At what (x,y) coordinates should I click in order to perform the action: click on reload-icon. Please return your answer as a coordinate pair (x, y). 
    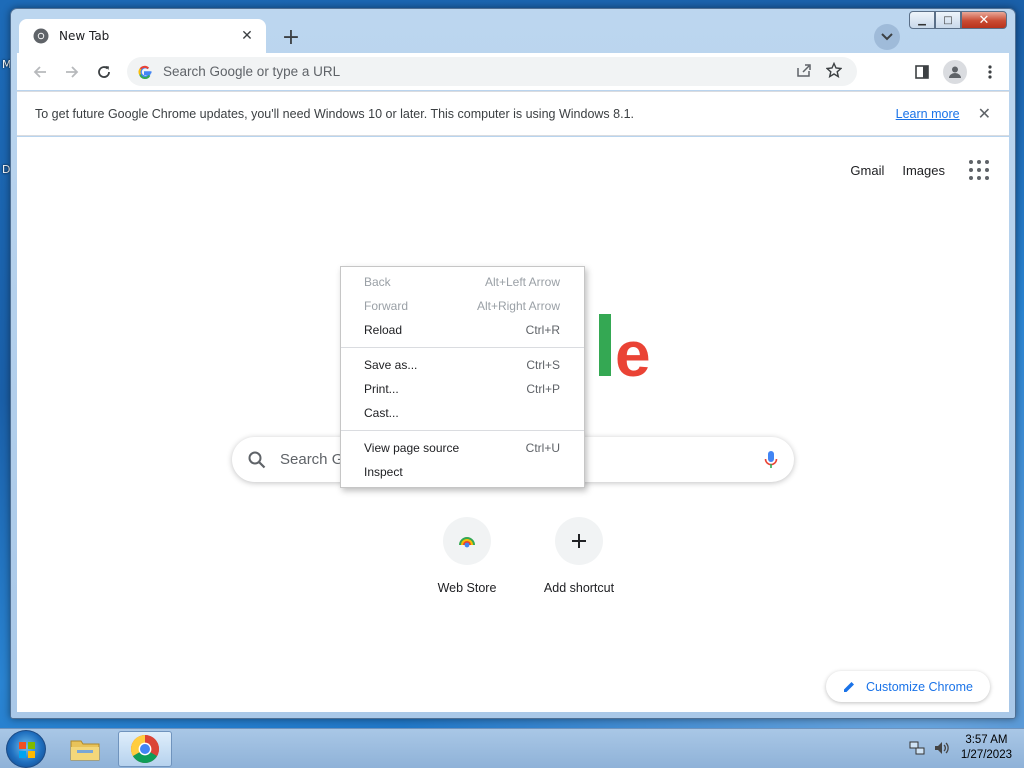
    Looking at the image, I should click on (104, 71).